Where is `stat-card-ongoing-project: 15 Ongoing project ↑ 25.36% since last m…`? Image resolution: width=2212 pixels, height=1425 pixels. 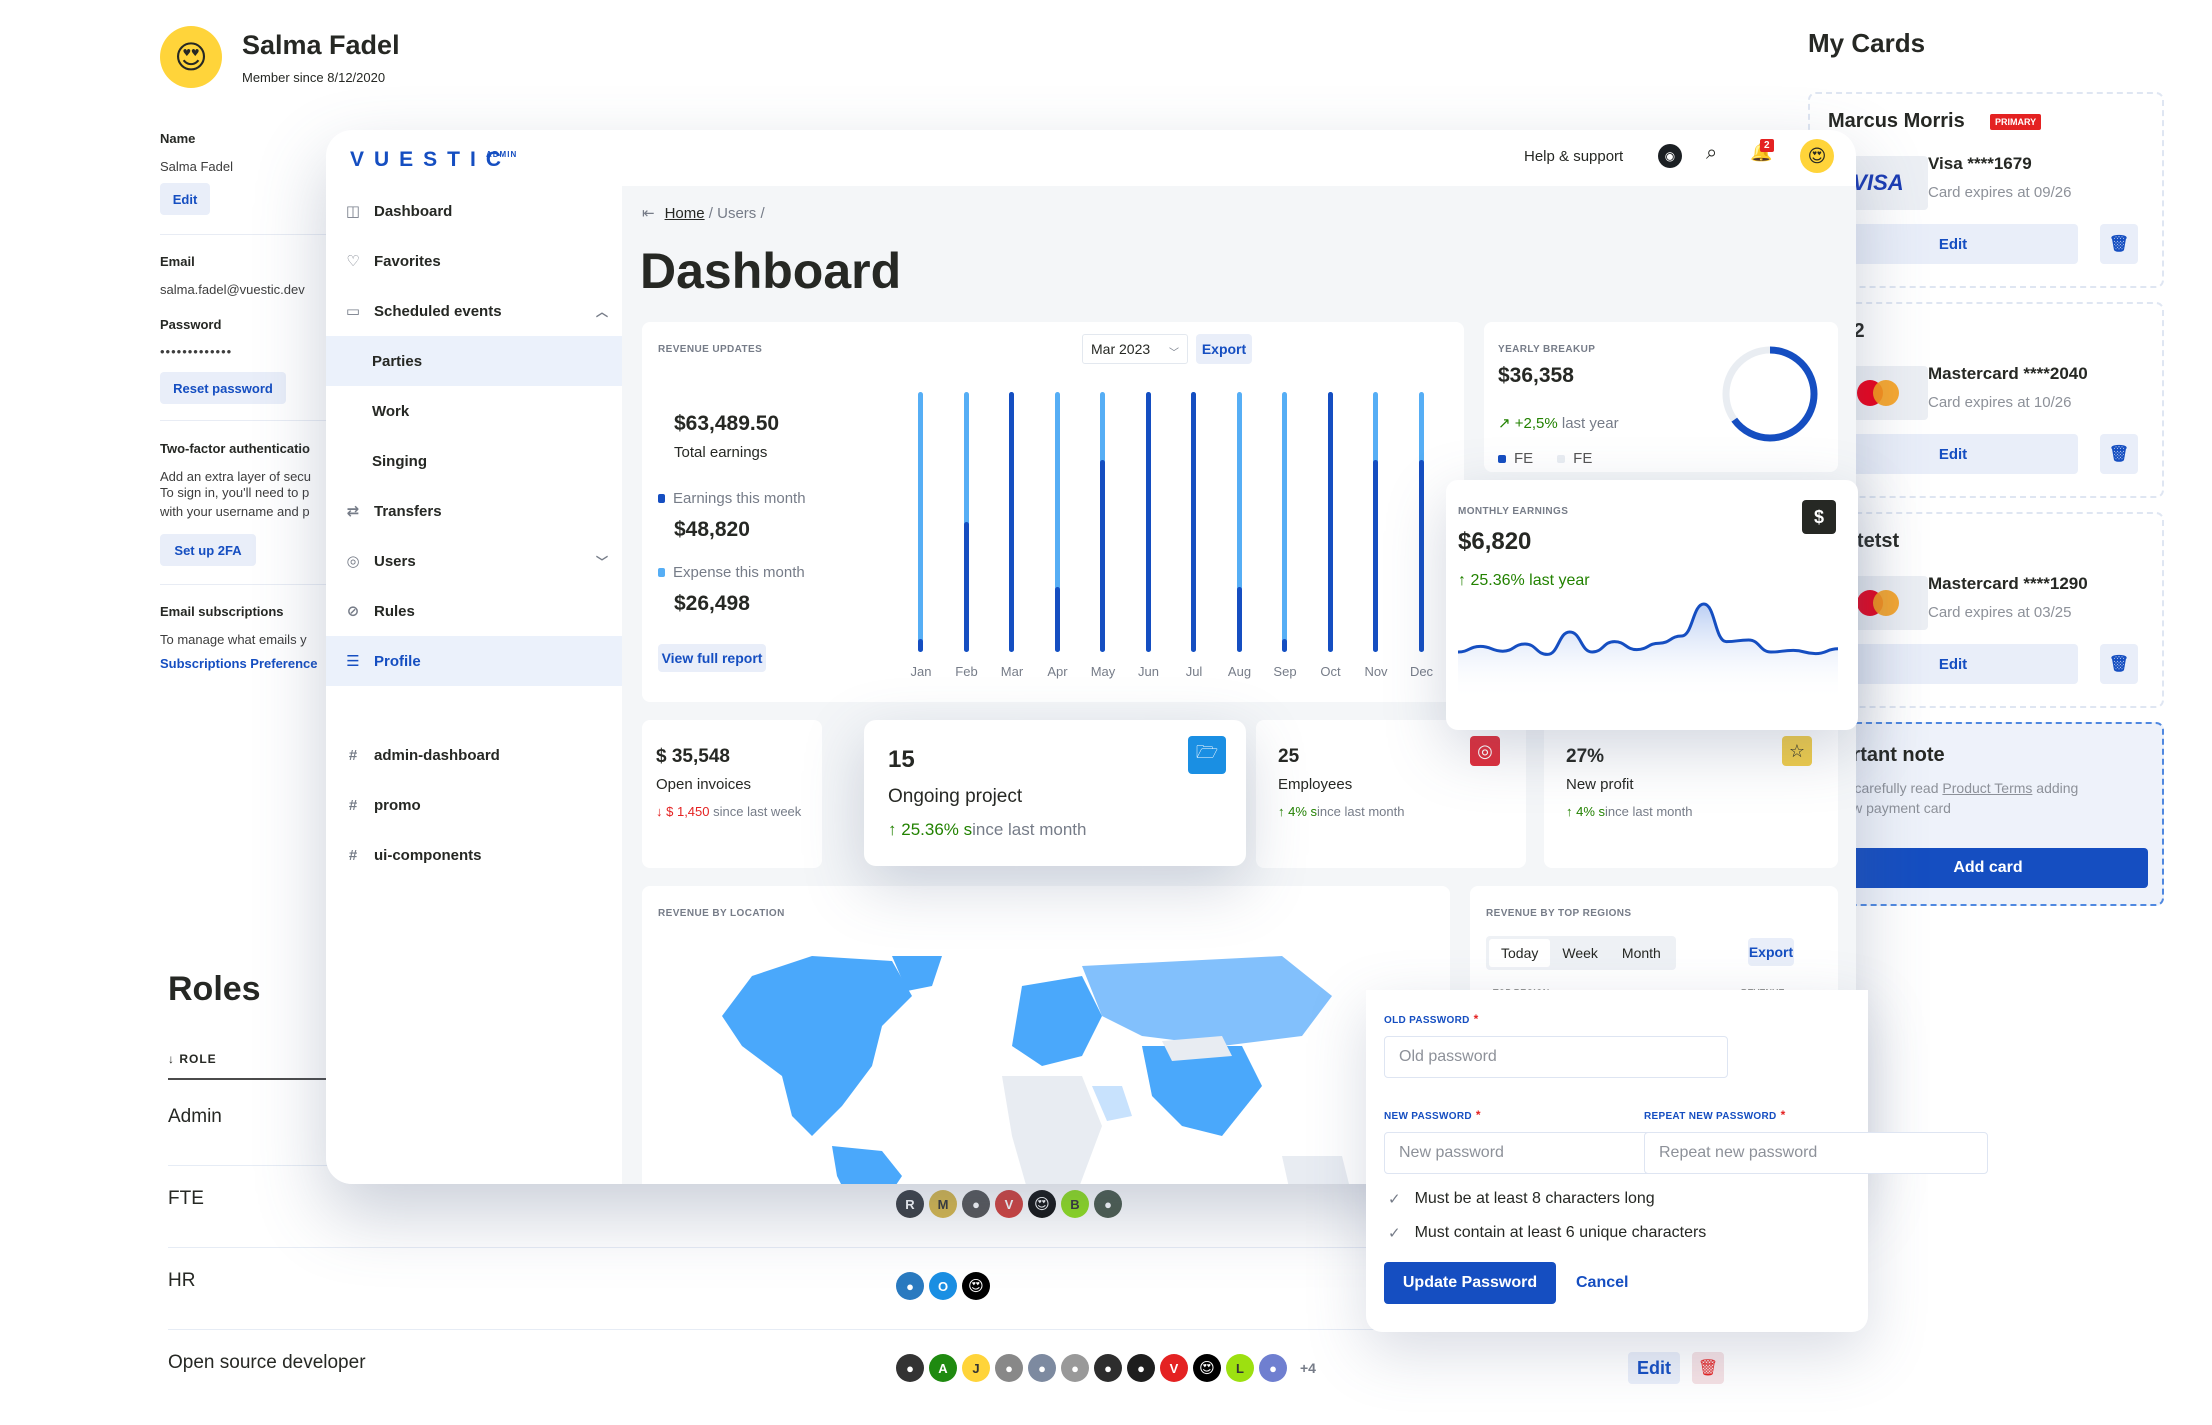
stat-card-ongoing-project: 15 Ongoing project ↑ 25.36% since last m… is located at coordinates (1055, 793).